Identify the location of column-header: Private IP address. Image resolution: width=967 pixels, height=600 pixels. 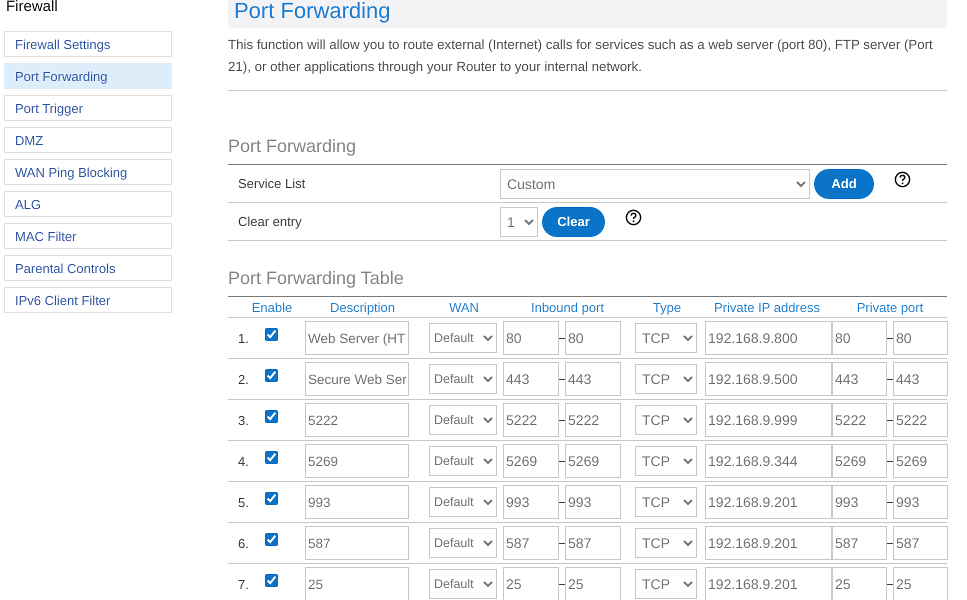
(767, 307).